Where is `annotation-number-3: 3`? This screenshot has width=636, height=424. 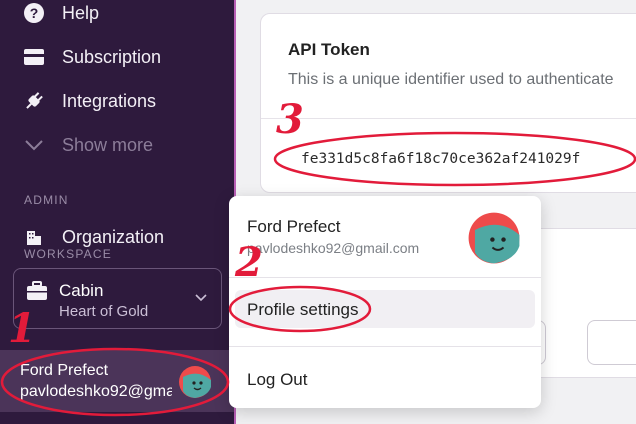 annotation-number-3: 3 is located at coordinates (290, 119).